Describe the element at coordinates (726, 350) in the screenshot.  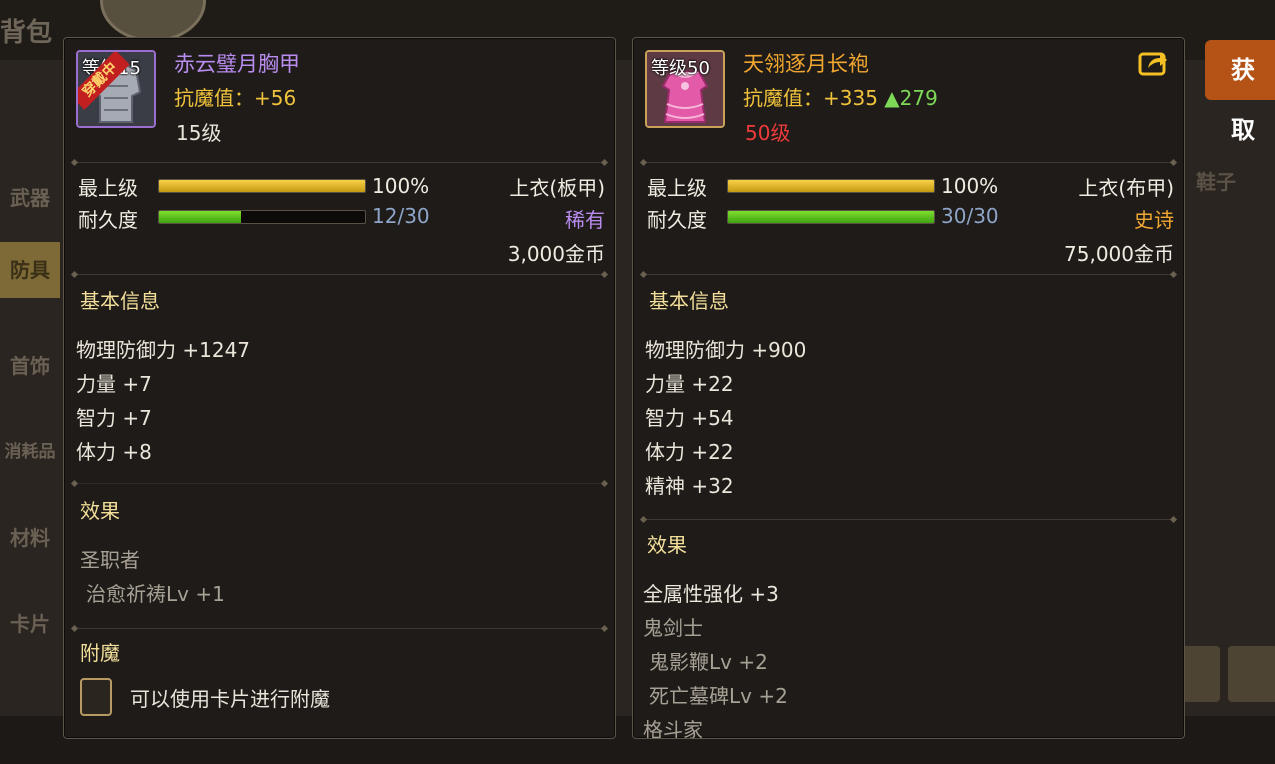
I see `stat-line: 物理防御力 +900` at that location.